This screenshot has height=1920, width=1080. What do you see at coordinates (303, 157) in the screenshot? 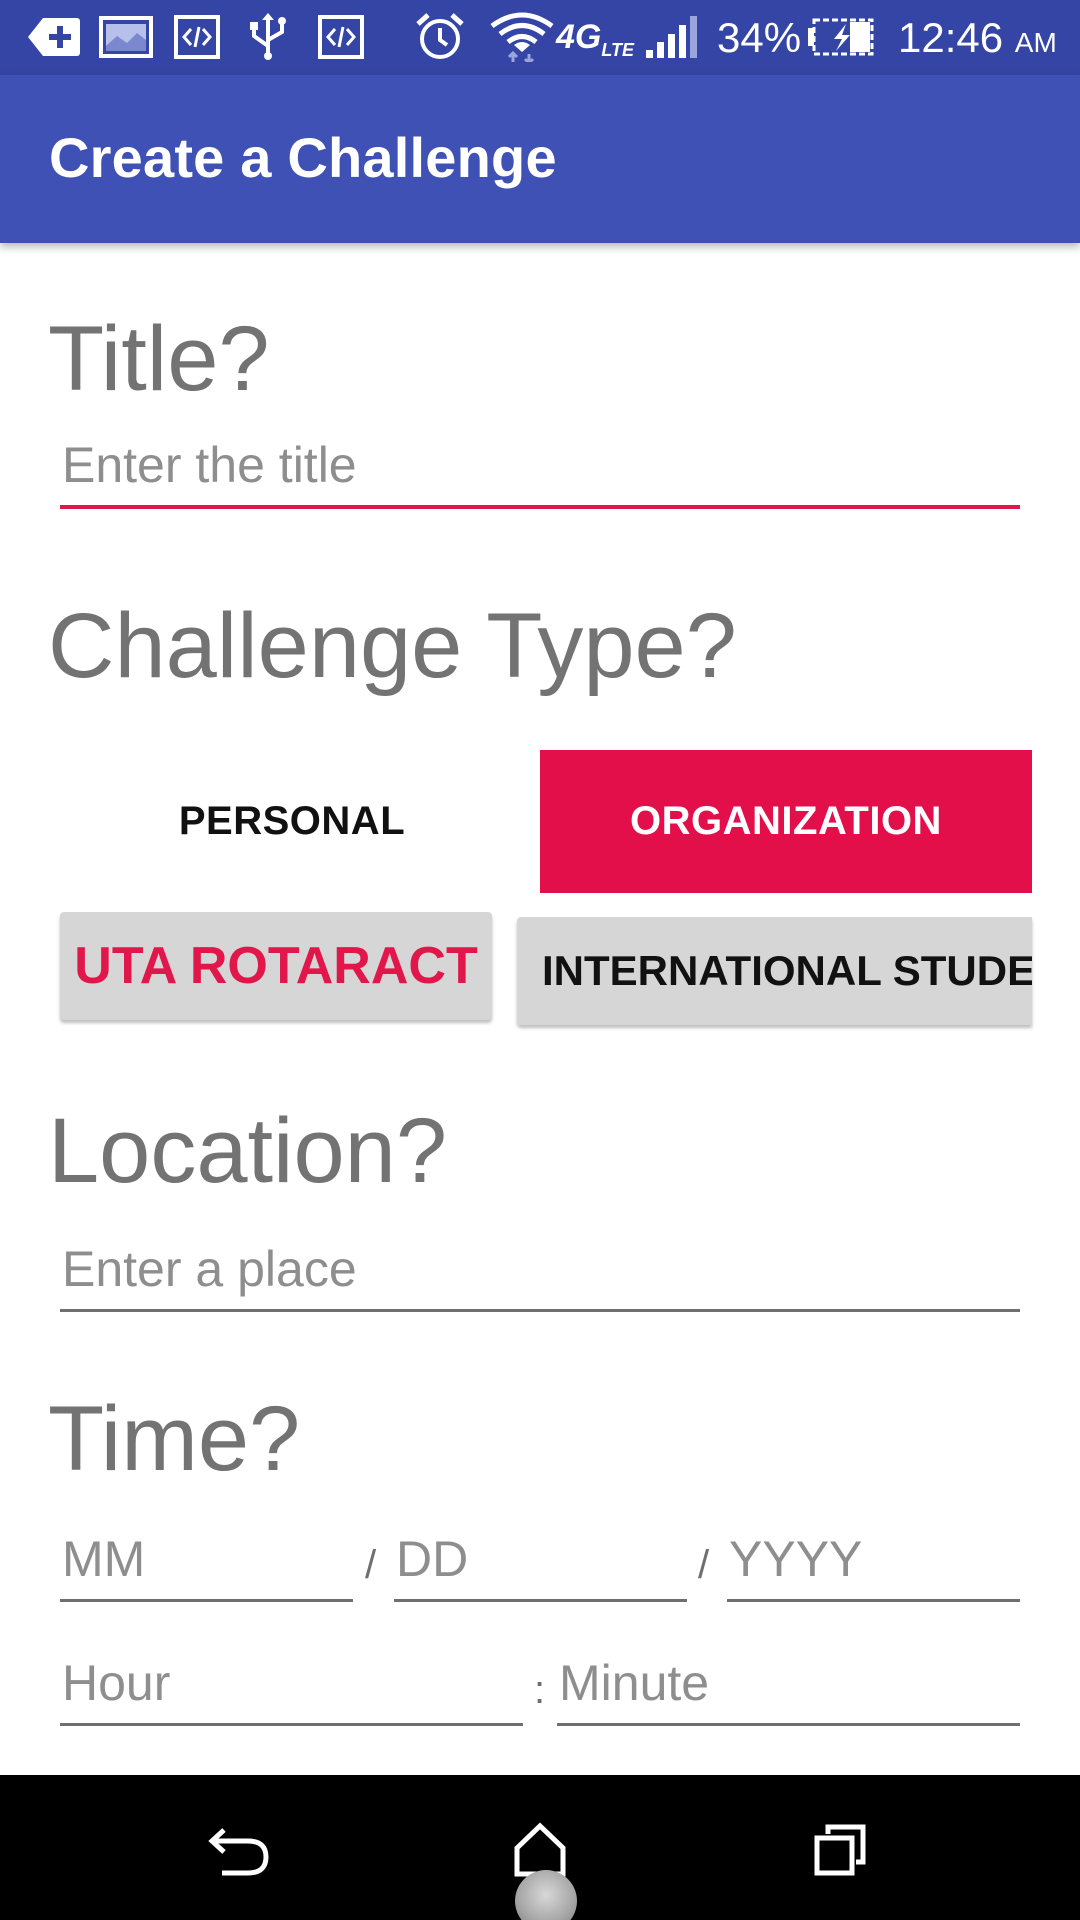
I see `page-title: Create a Challenge` at bounding box center [303, 157].